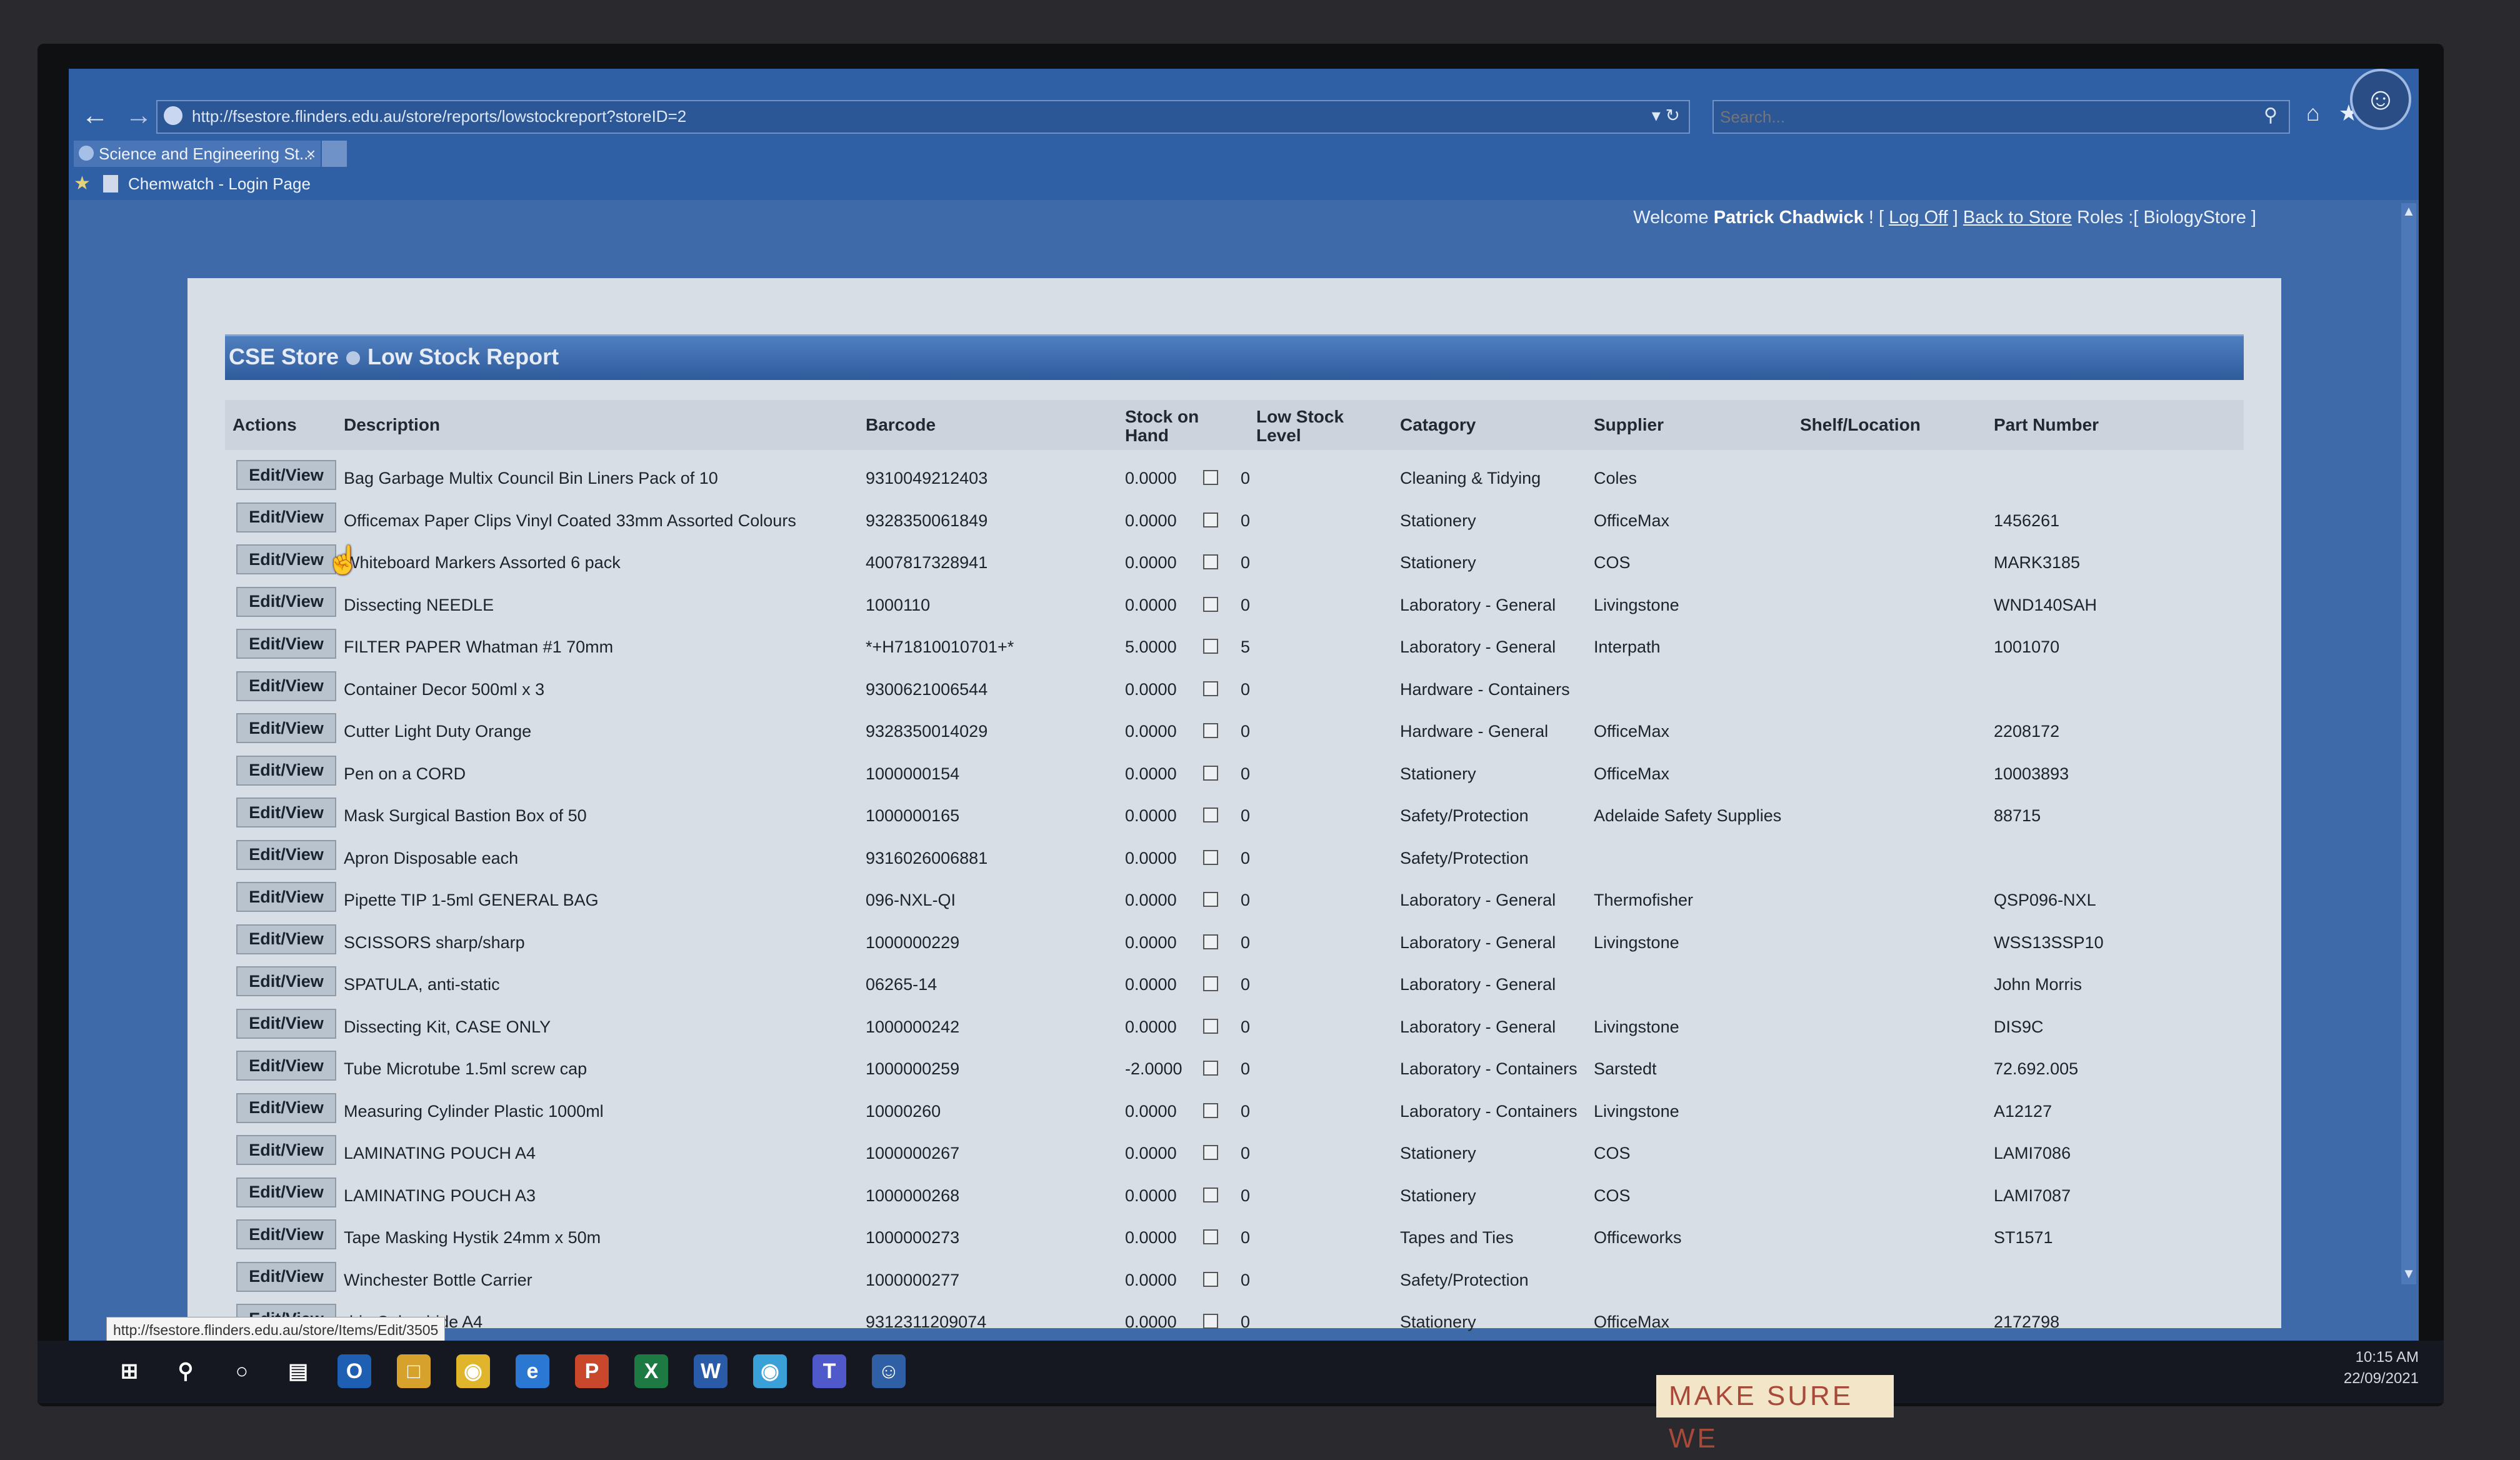 This screenshot has height=1460, width=2520. I want to click on cell-category: Laboratory - Containers, so click(1489, 1111).